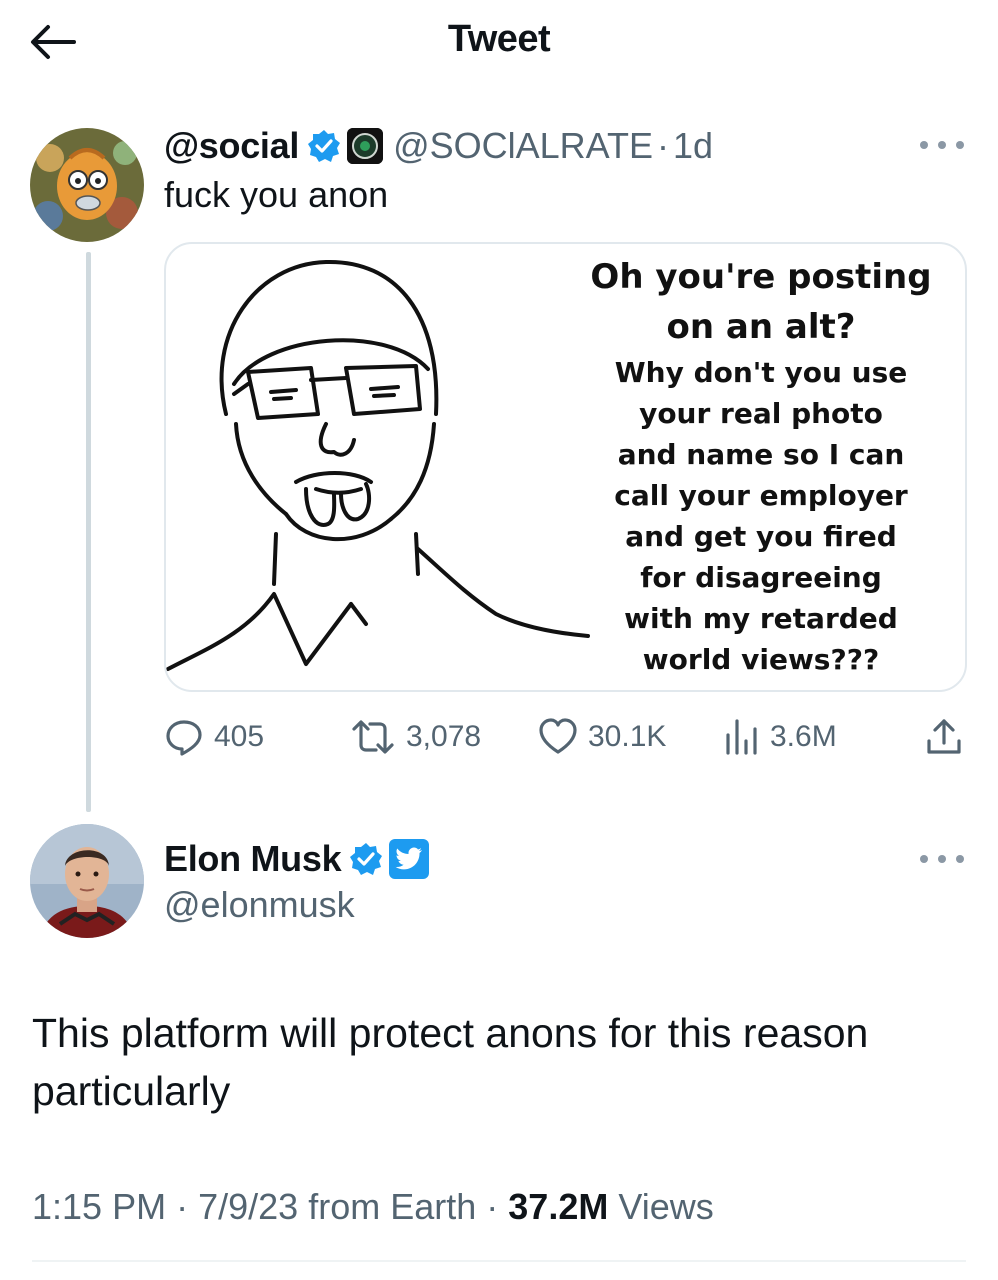  I want to click on meme-caption-line: Oh you're posting, so click(761, 277).